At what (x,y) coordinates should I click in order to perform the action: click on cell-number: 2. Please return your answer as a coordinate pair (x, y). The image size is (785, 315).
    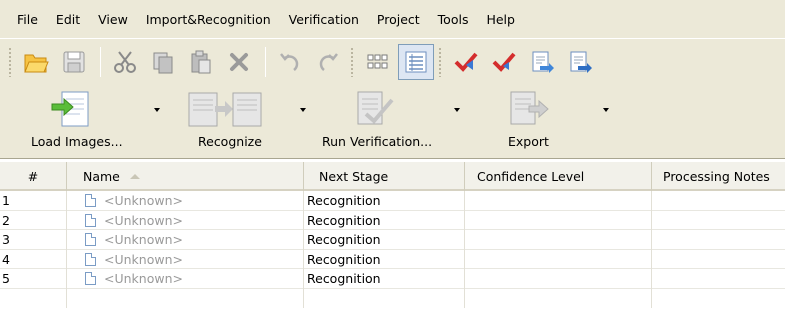
    Looking at the image, I should click on (33, 220).